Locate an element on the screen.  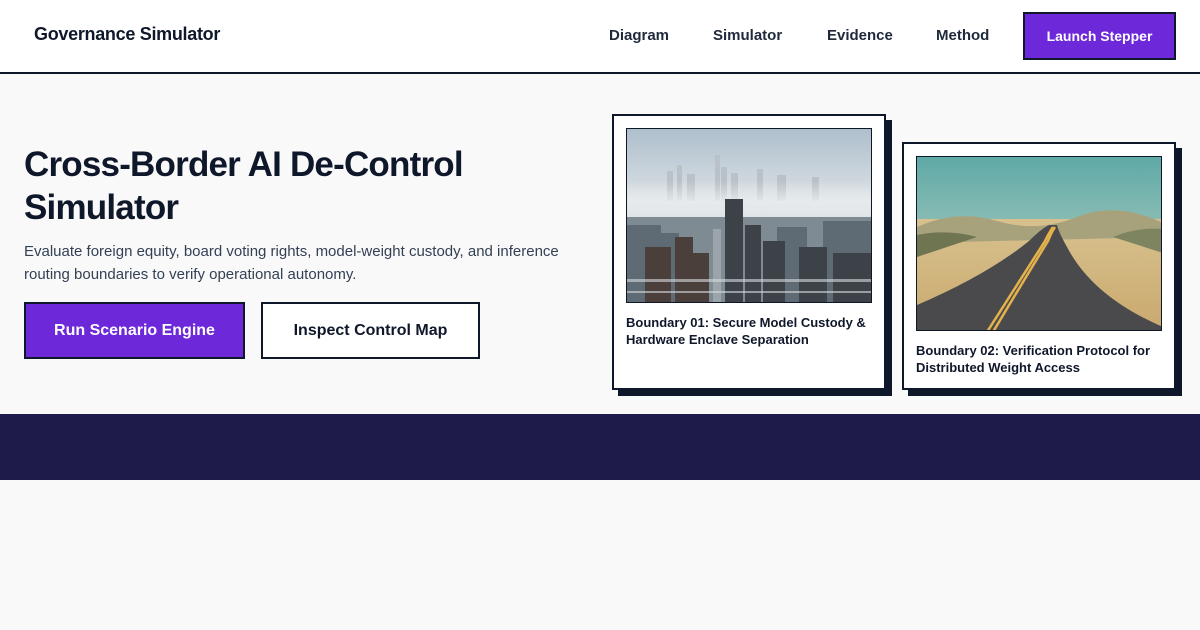
dark-band is located at coordinates (600, 447).